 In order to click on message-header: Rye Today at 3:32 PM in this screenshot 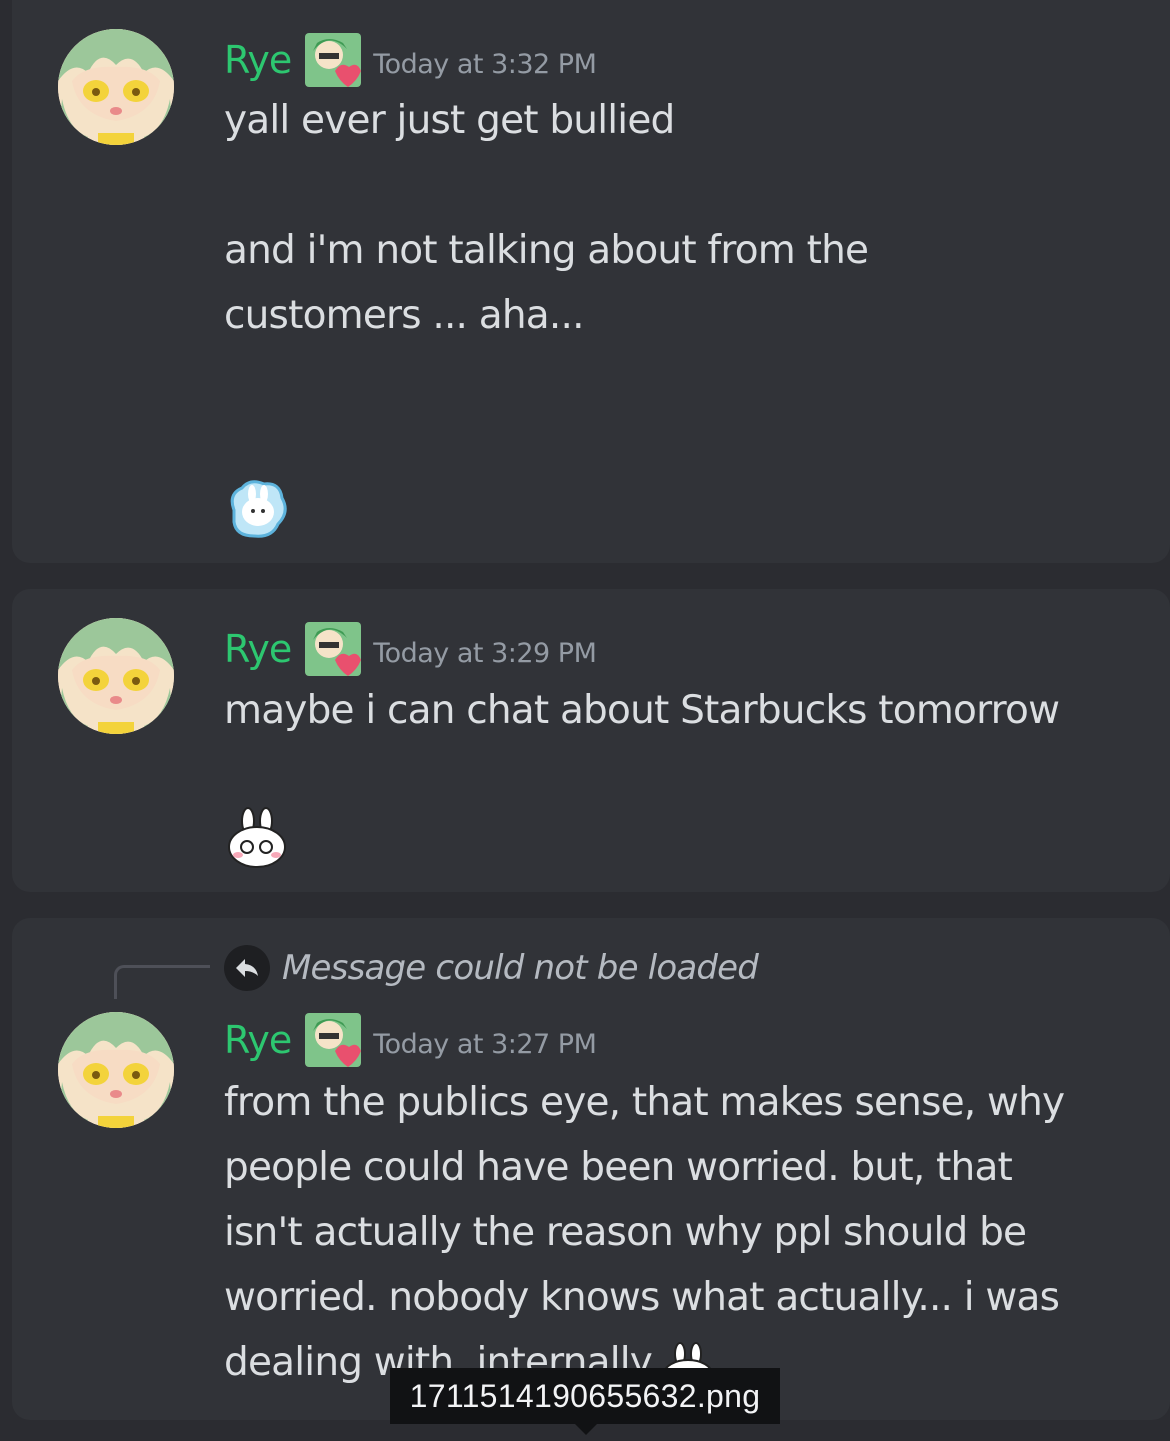, I will do `click(410, 60)`.